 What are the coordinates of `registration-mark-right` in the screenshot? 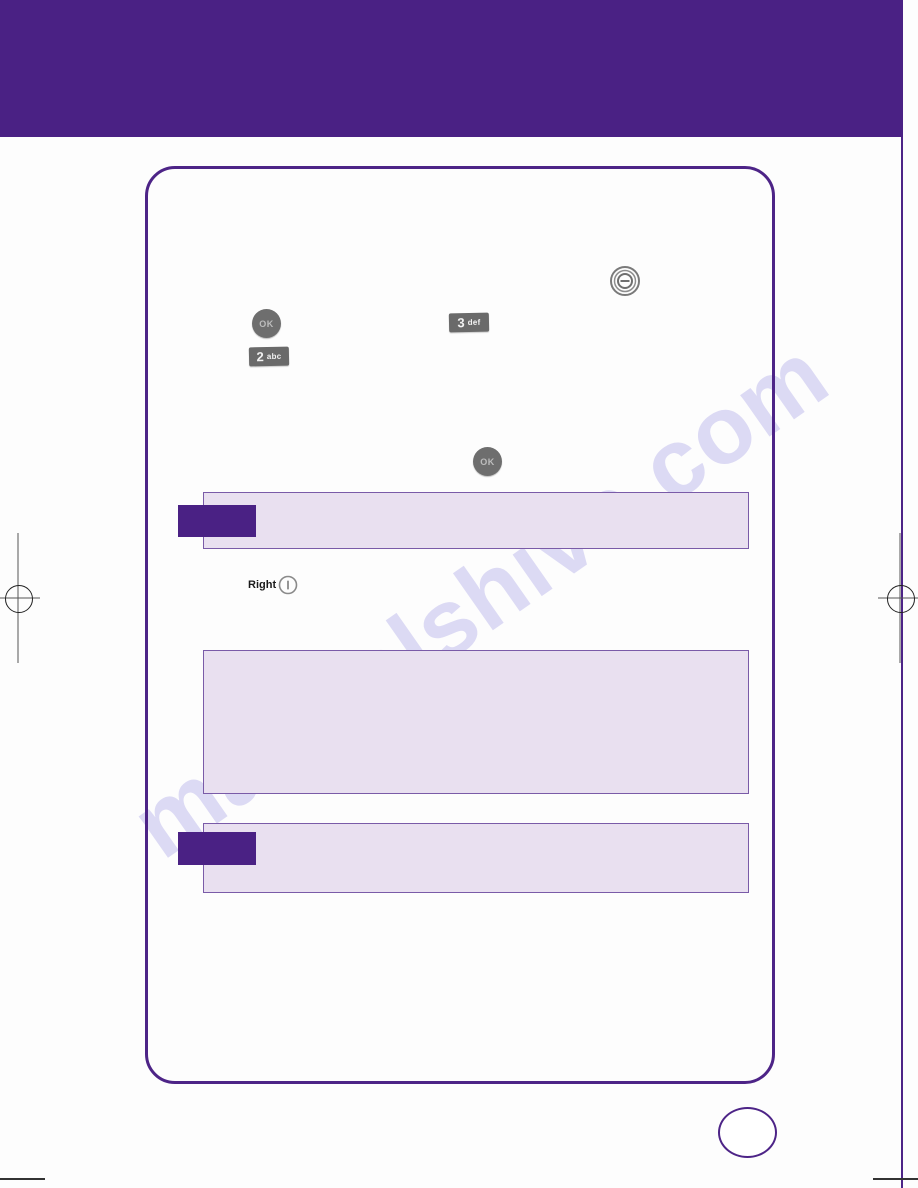 It's located at (898, 598).